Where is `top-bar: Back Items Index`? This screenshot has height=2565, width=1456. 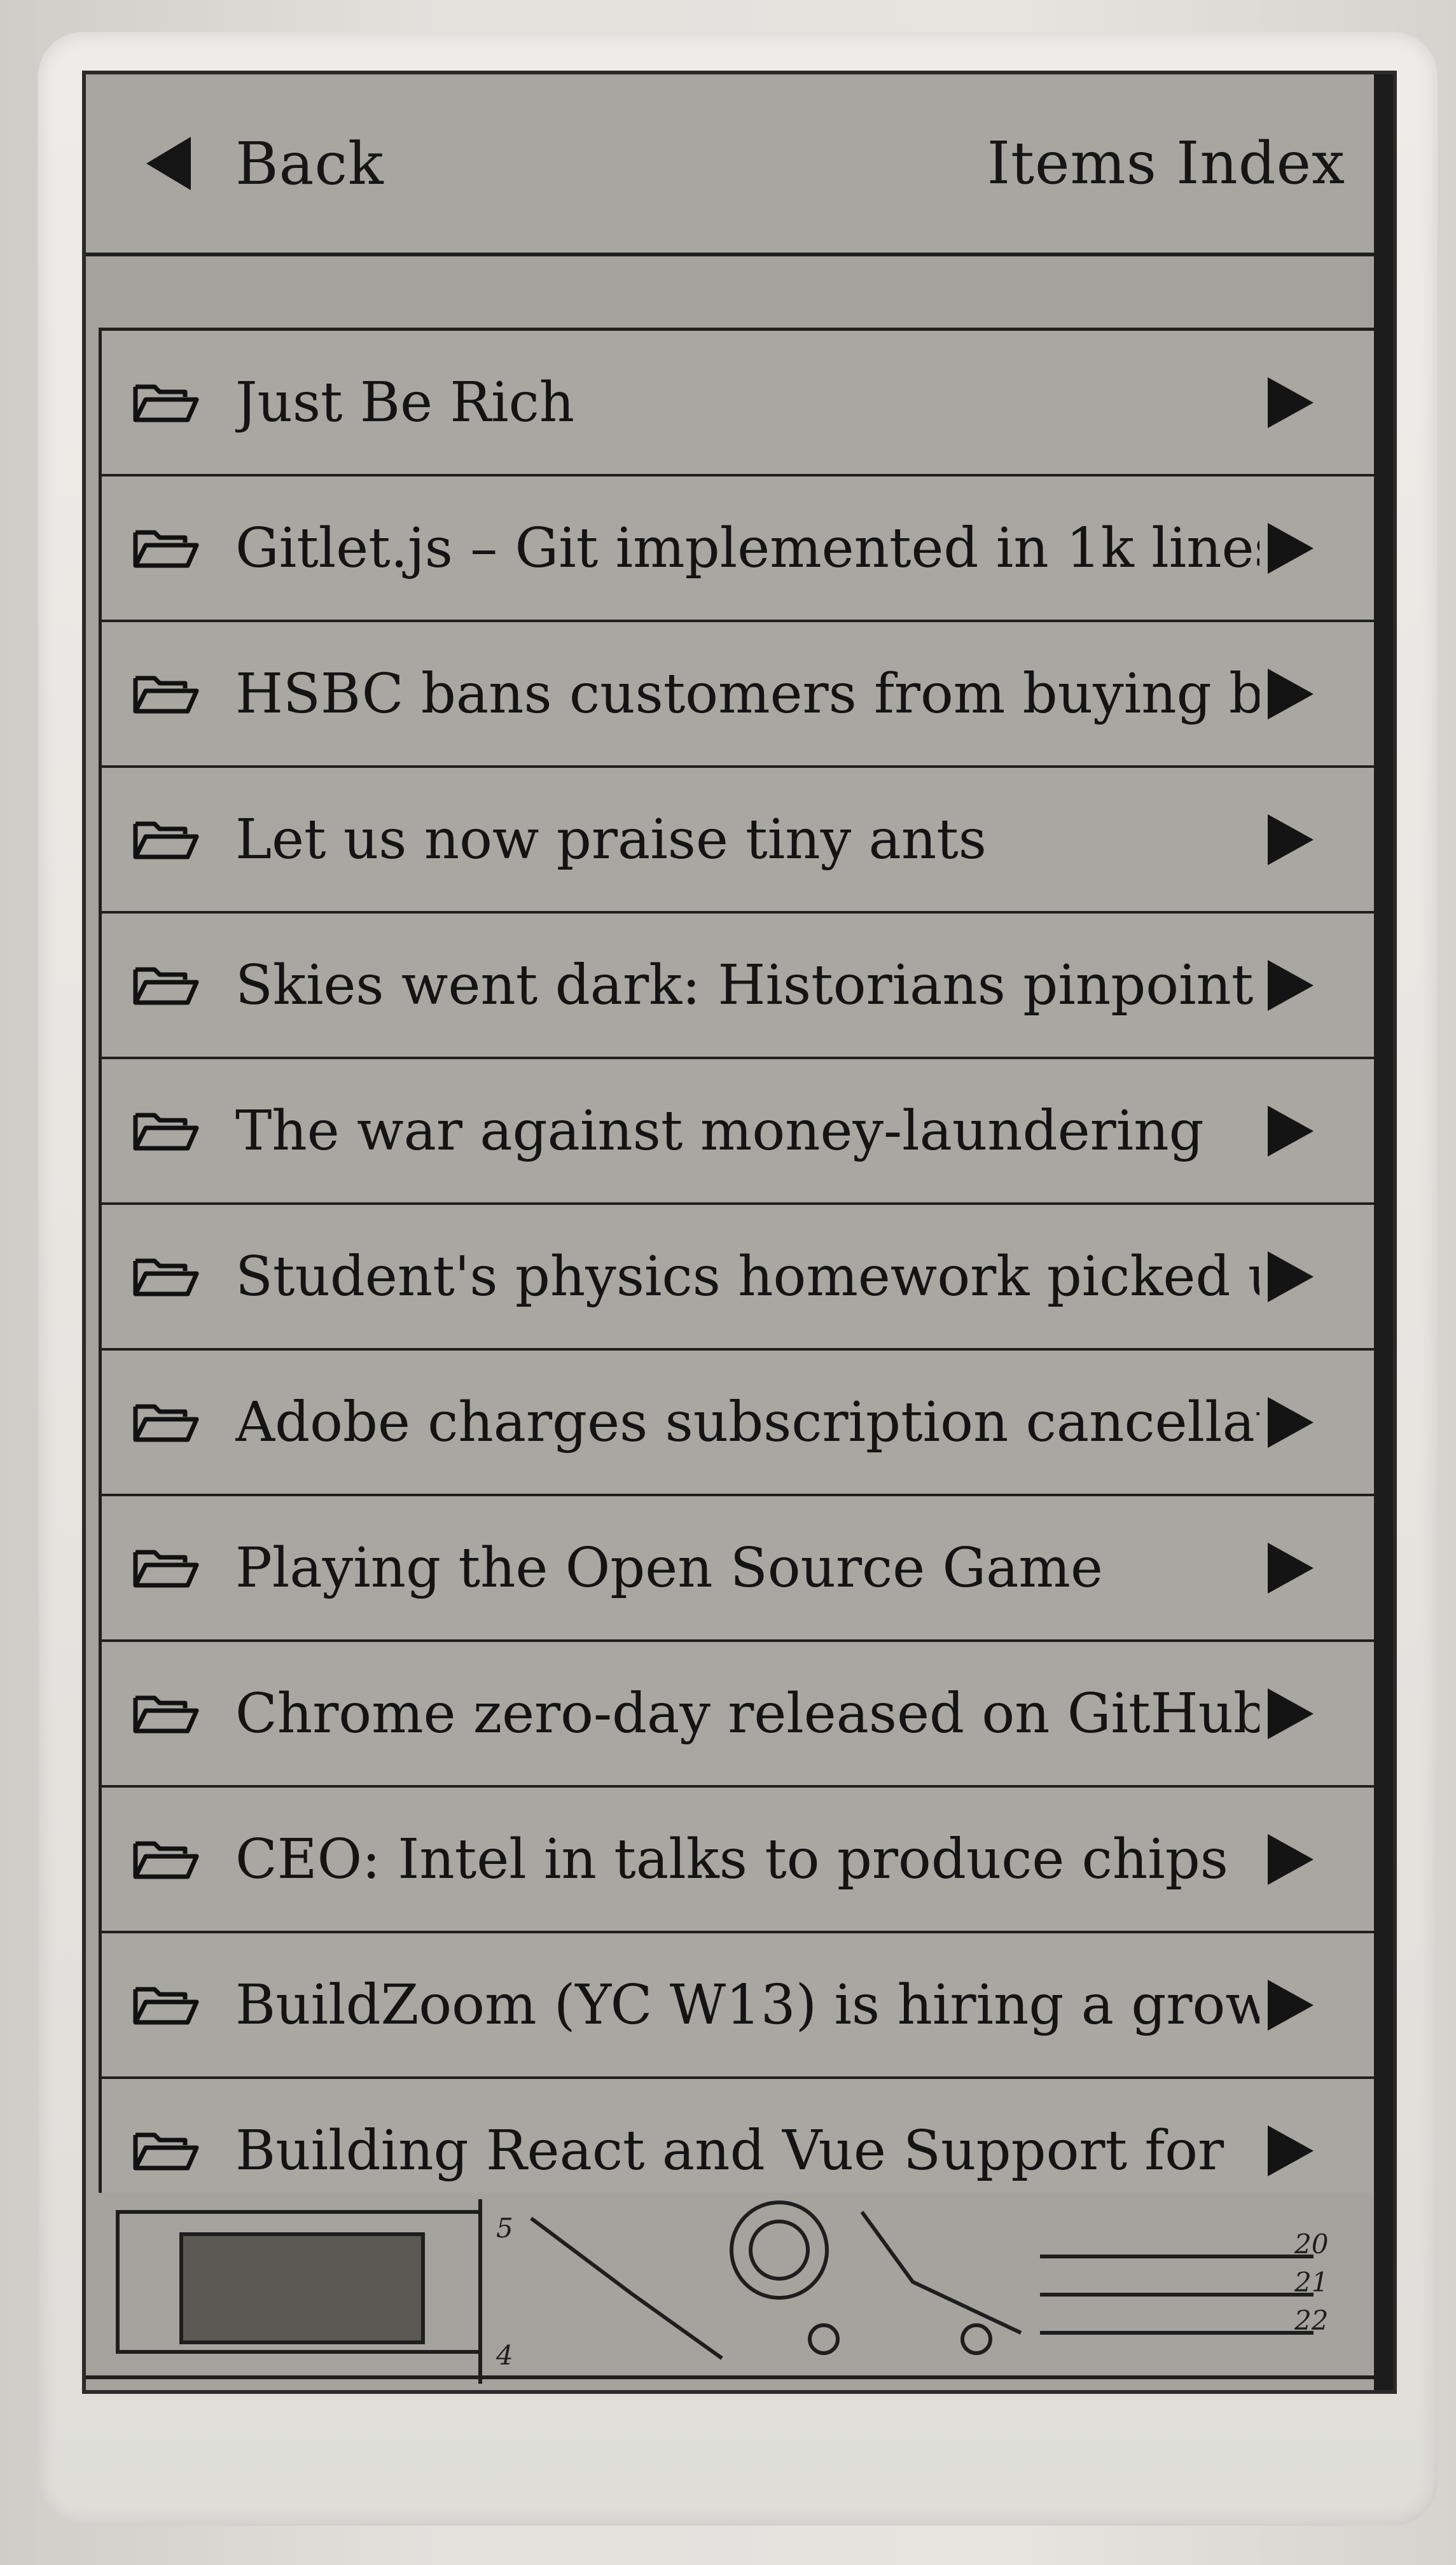
top-bar: Back Items Index is located at coordinates (730, 165).